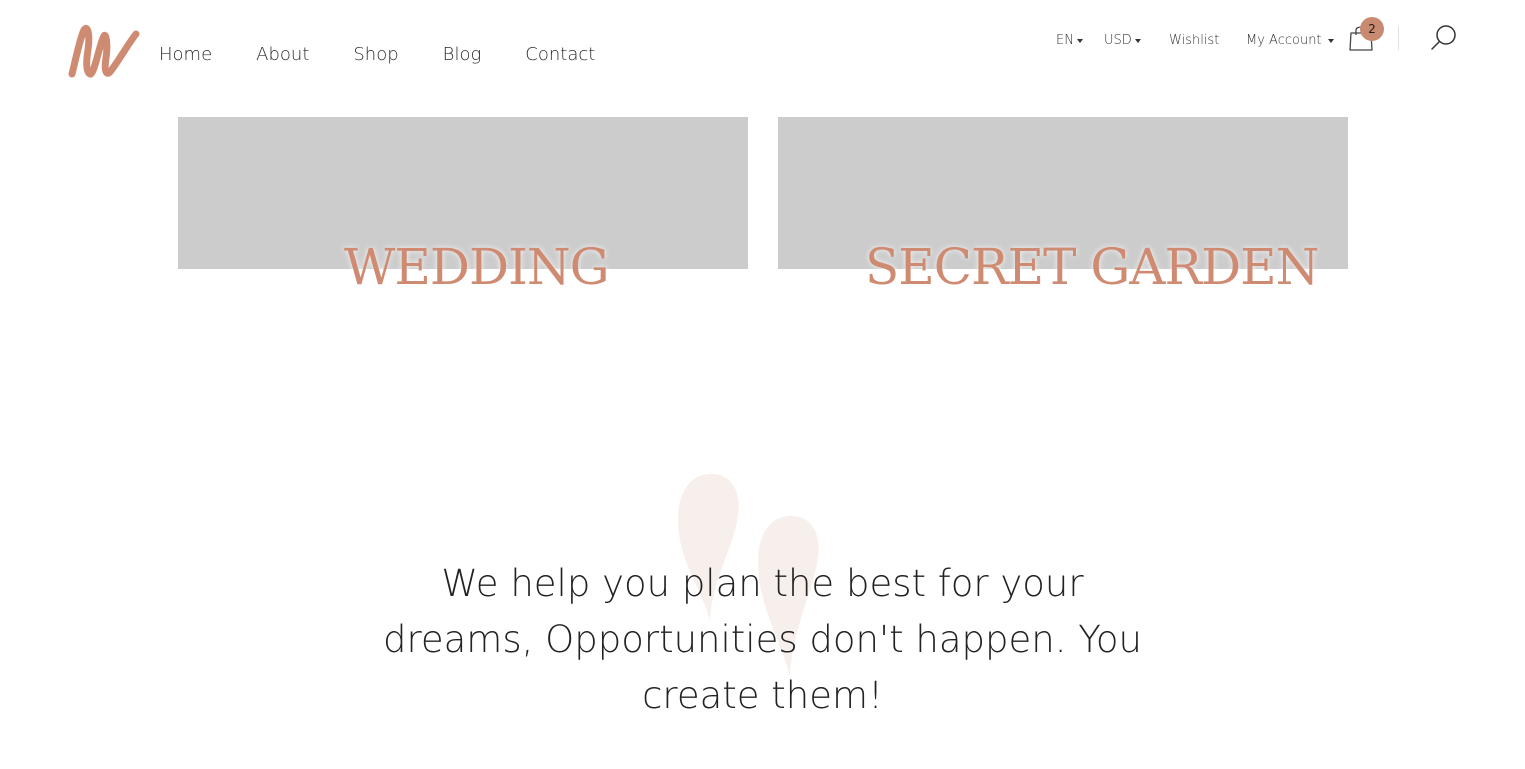 Image resolution: width=1525 pixels, height=769 pixels. What do you see at coordinates (1092, 267) in the screenshot?
I see `category-title-secret-garden: SECRET GARDEN` at bounding box center [1092, 267].